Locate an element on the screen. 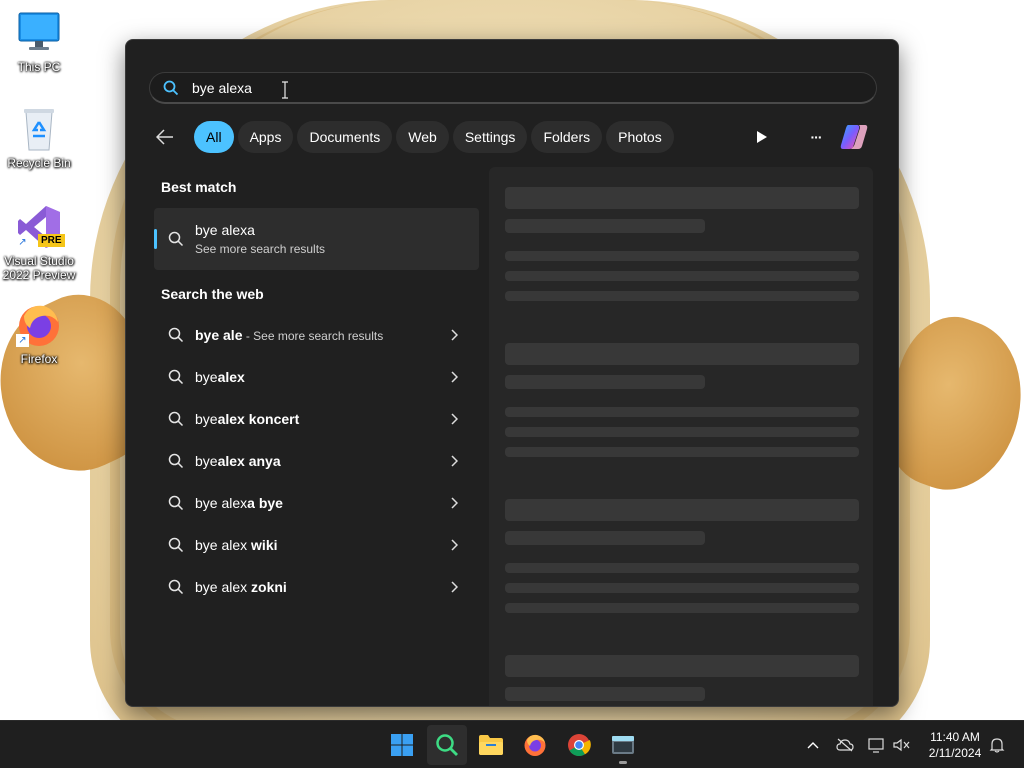 The height and width of the screenshot is (768, 1024). network-icon is located at coordinates (876, 745).